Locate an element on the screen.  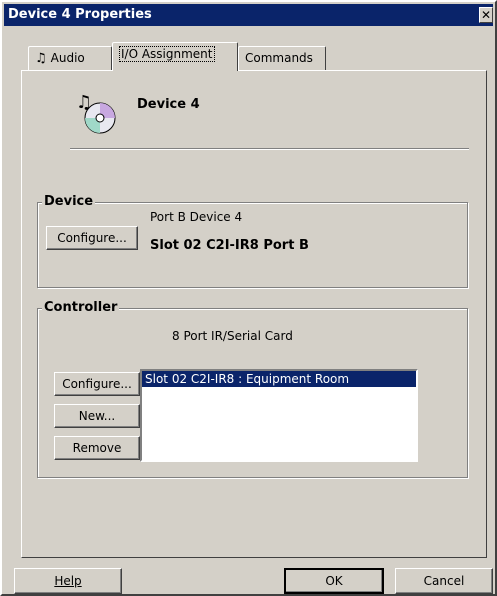
tab-audio: ♫ Audio is located at coordinates (70, 58).